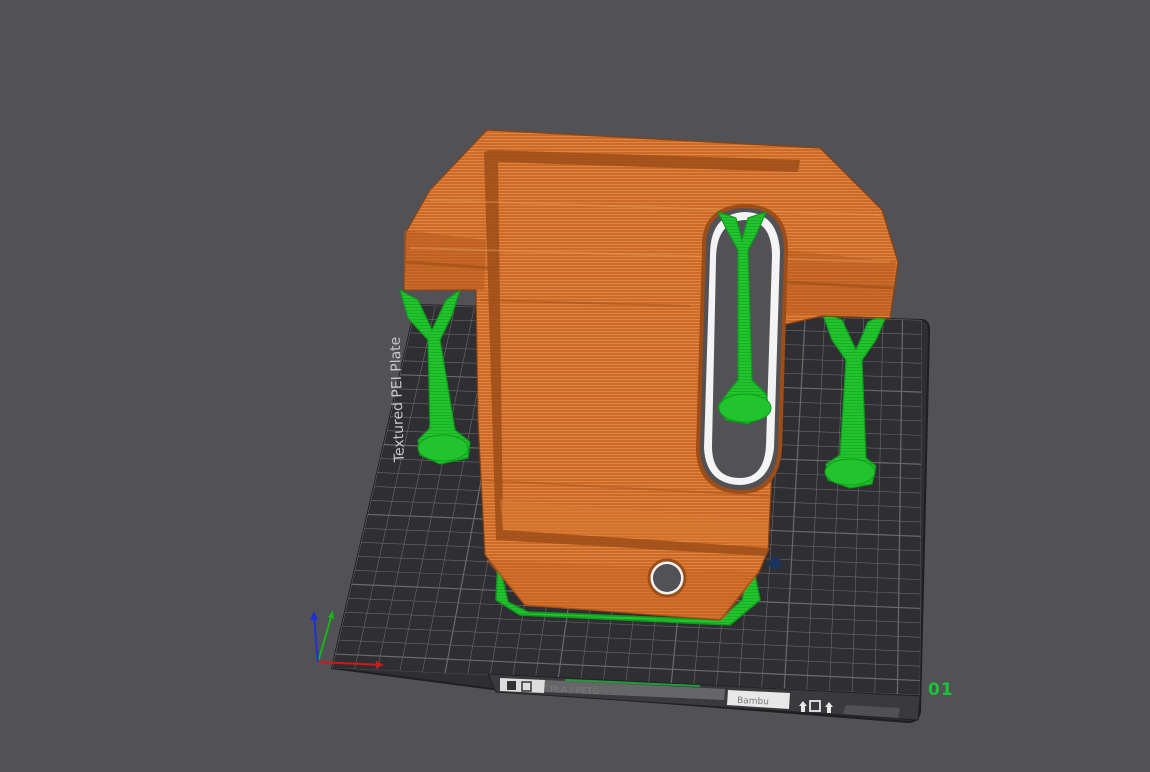 This screenshot has height=772, width=1150. What do you see at coordinates (941, 690) in the screenshot?
I see `plate-index: 01` at bounding box center [941, 690].